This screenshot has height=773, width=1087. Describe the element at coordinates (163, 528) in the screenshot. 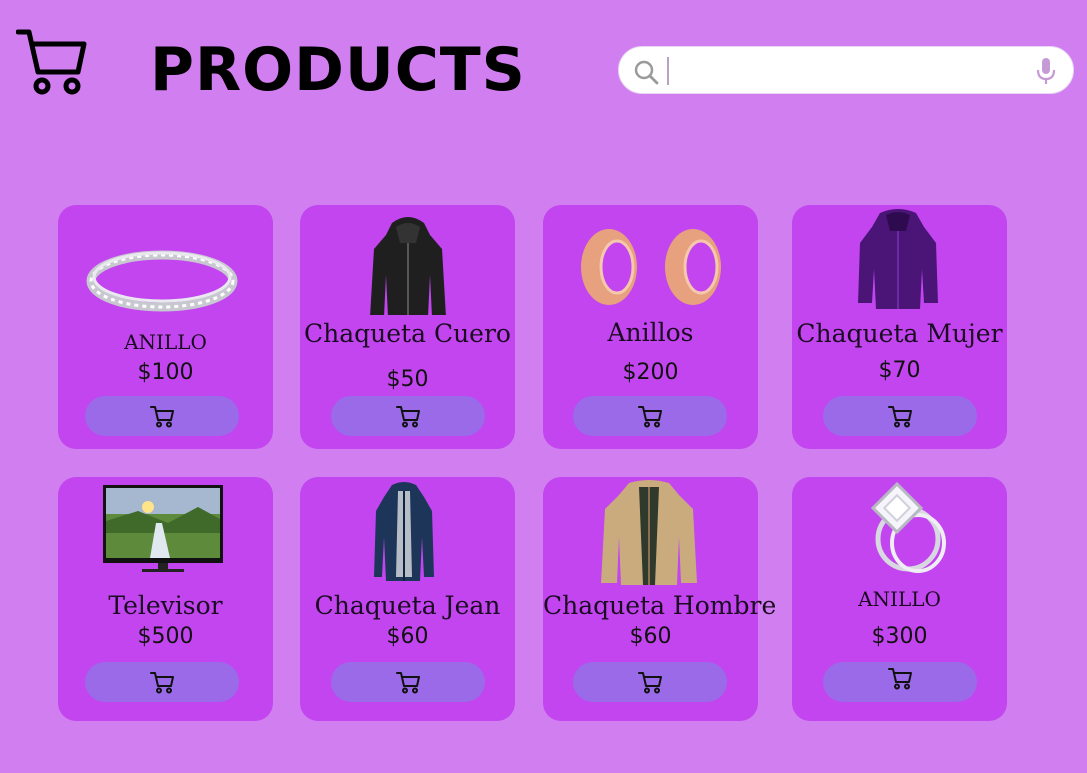

I see `television-image` at that location.